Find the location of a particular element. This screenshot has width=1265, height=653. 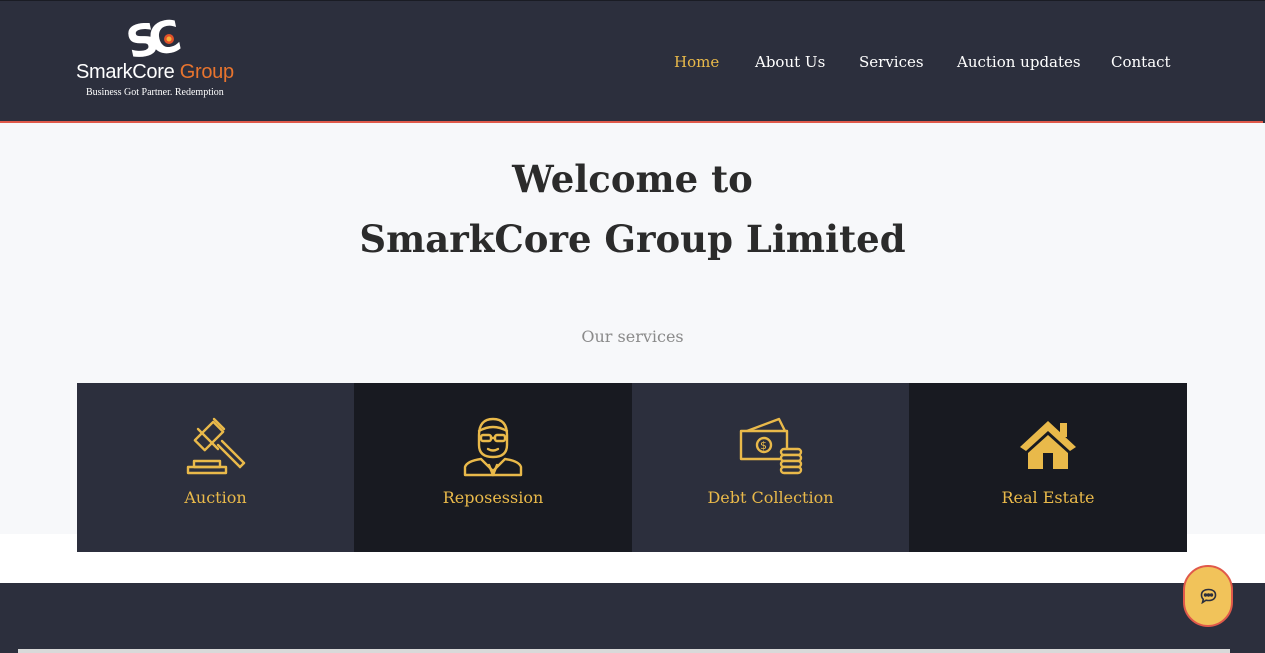

service-label-reposession: Reposession is located at coordinates (493, 497).